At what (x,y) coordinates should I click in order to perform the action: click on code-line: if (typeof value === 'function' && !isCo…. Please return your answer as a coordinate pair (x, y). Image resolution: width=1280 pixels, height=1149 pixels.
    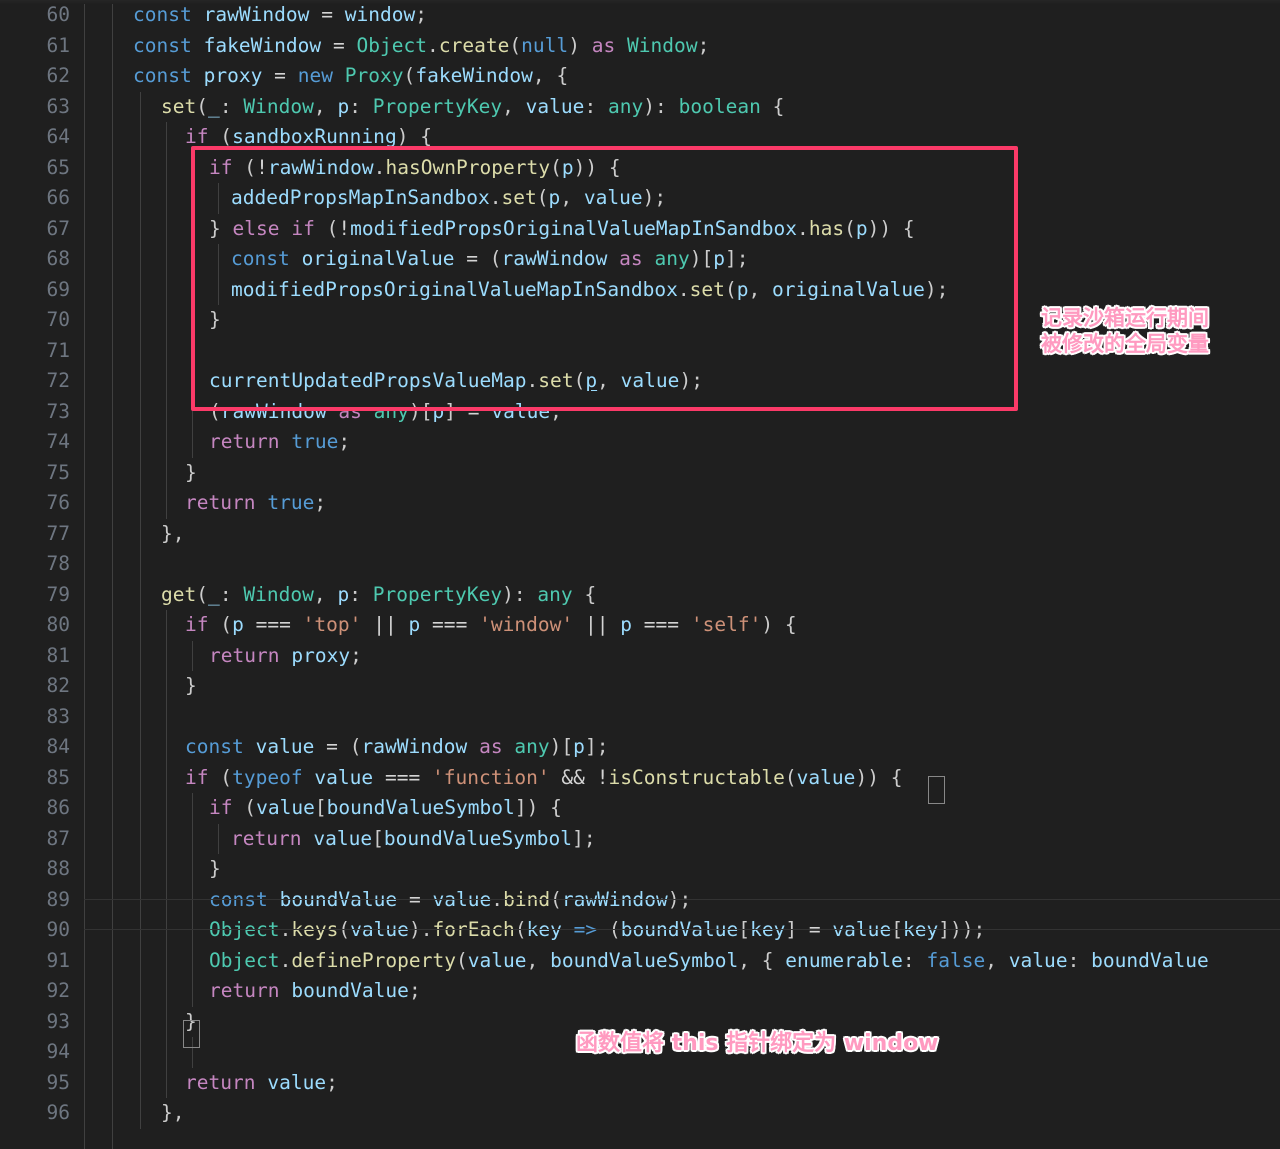
    Looking at the image, I should click on (640, 777).